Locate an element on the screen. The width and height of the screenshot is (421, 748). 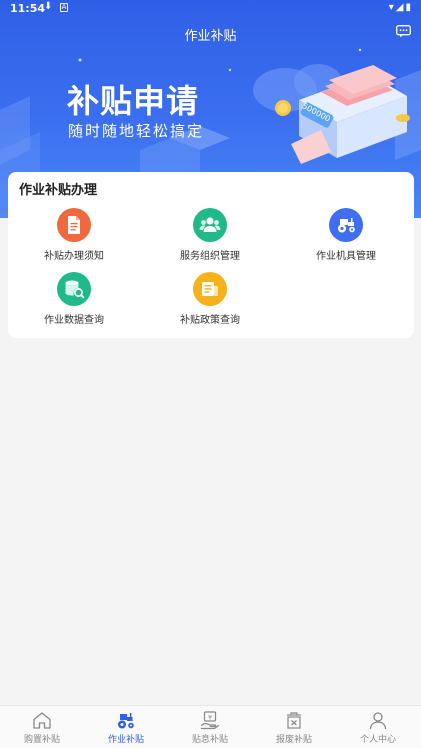
service-organization-management: 服务组织管理 is located at coordinates (210, 235).